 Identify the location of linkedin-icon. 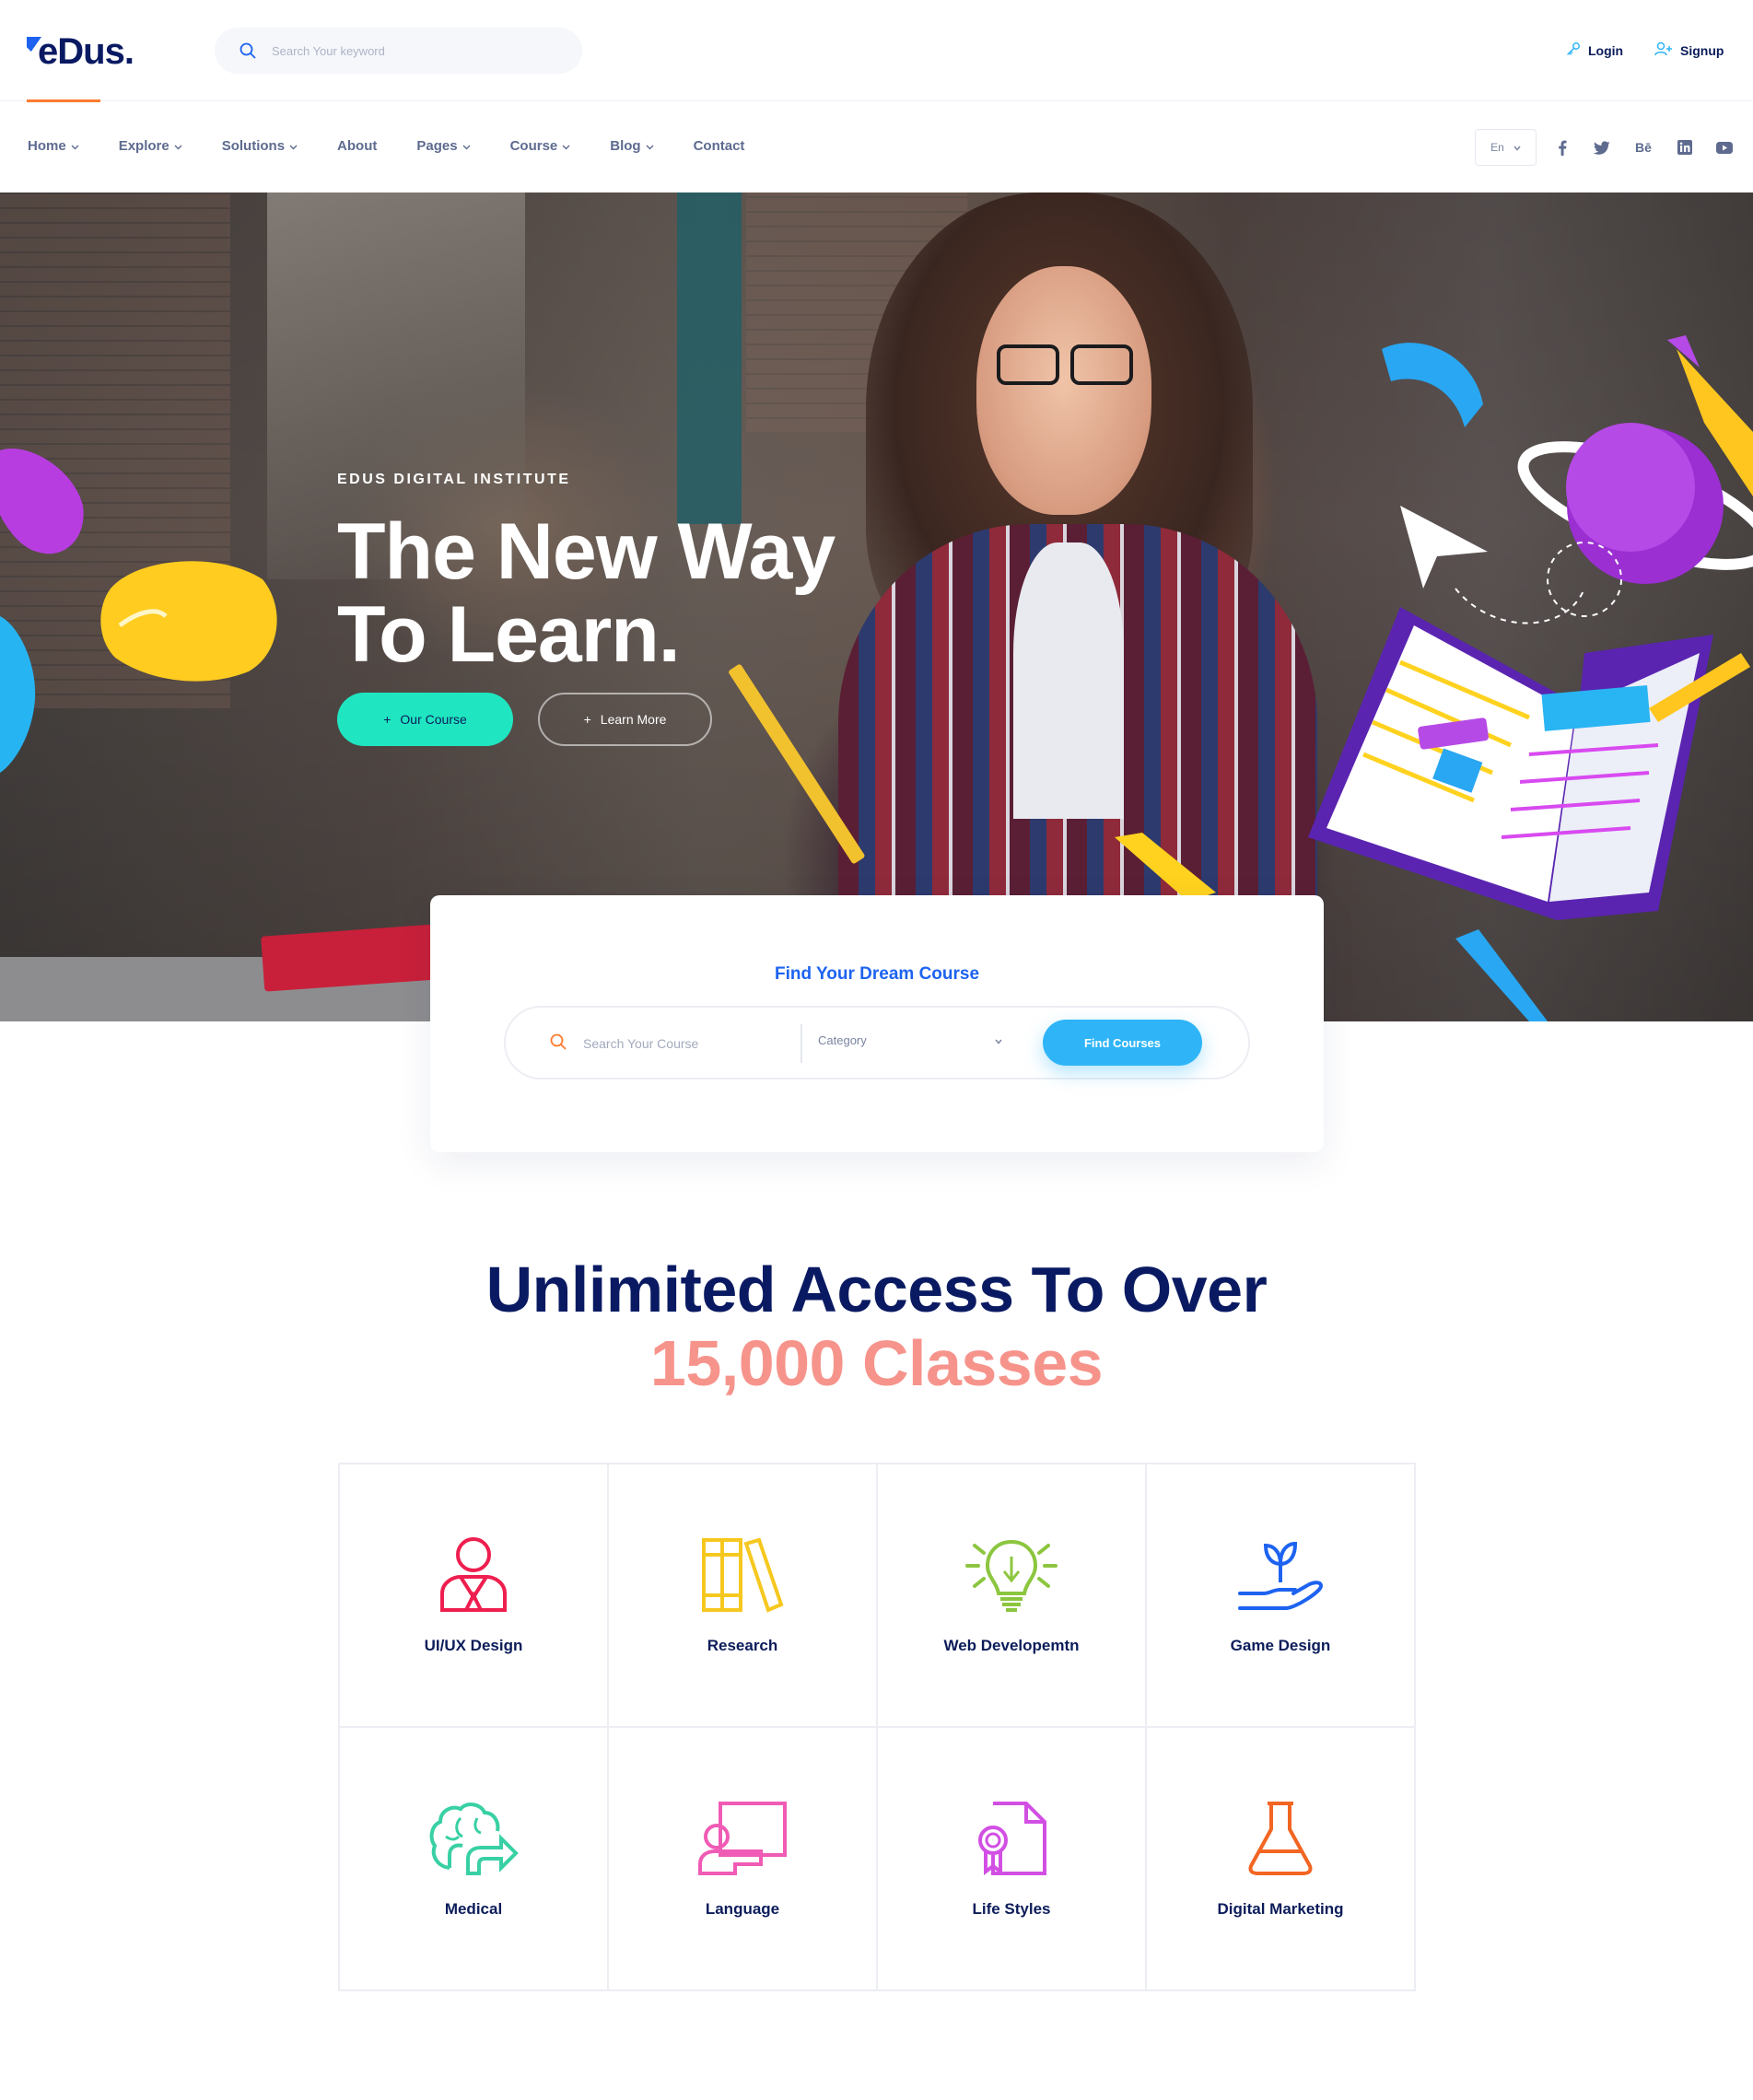
(1685, 147).